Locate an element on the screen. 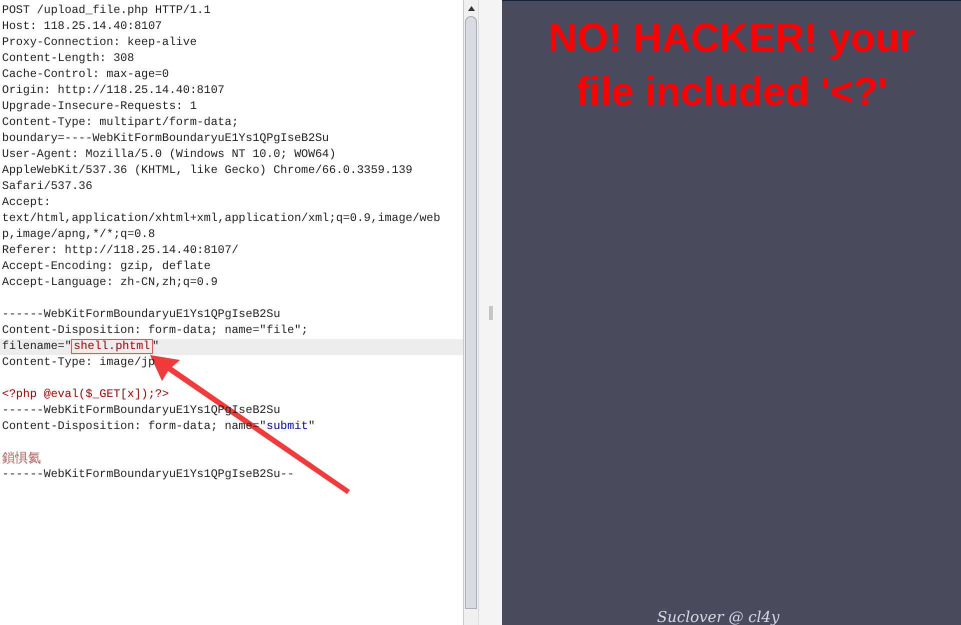  highlighted-filename: shell.phtml is located at coordinates (112, 346).